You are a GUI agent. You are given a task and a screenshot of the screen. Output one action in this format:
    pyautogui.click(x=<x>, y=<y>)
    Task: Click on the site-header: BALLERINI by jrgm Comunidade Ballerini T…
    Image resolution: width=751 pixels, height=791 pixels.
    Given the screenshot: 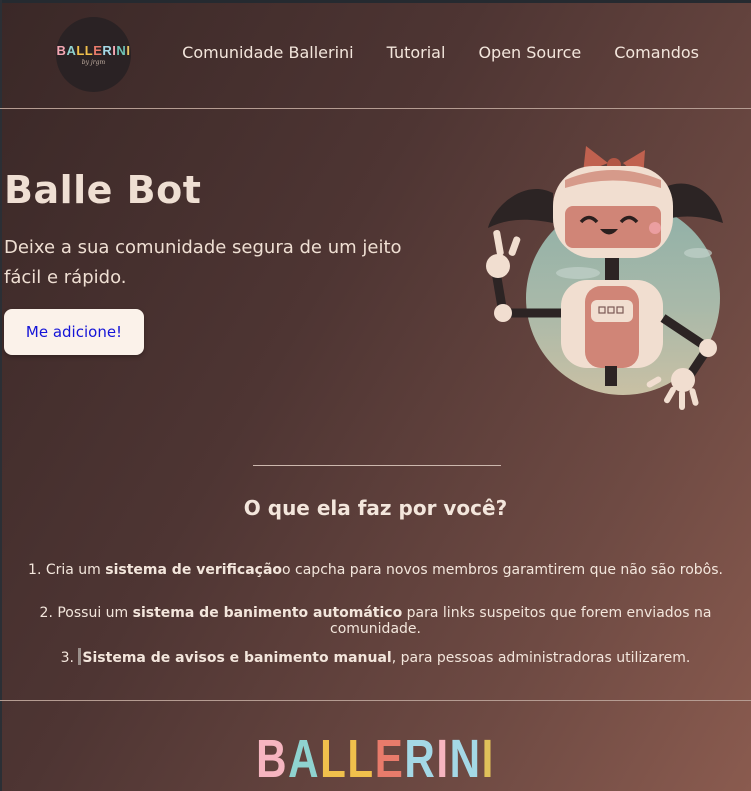 What is the action you would take?
    pyautogui.click(x=375, y=55)
    